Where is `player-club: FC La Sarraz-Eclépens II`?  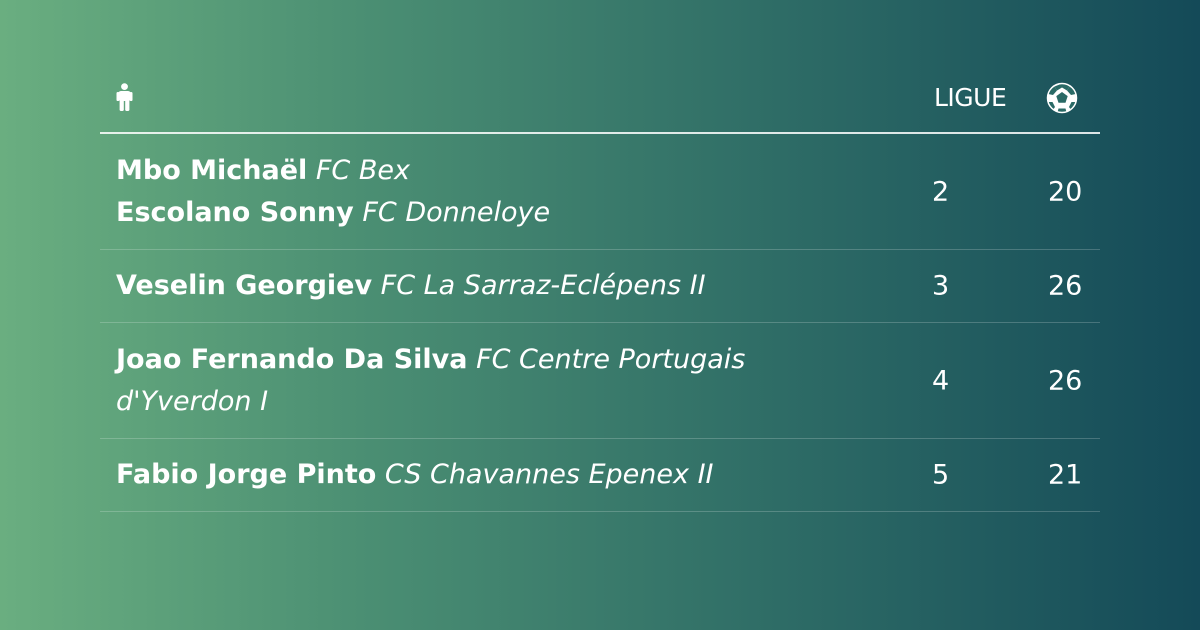 player-club: FC La Sarraz-Eclépens II is located at coordinates (543, 285).